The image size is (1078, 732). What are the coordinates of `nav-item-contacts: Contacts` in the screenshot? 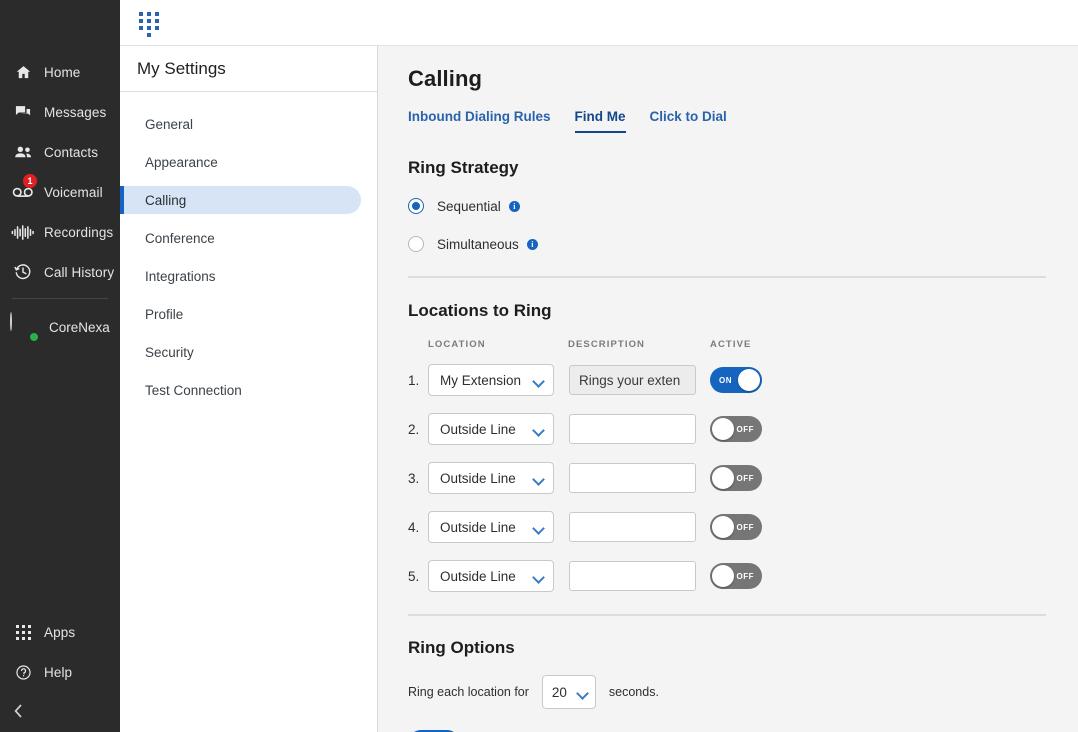 It's located at (60, 152).